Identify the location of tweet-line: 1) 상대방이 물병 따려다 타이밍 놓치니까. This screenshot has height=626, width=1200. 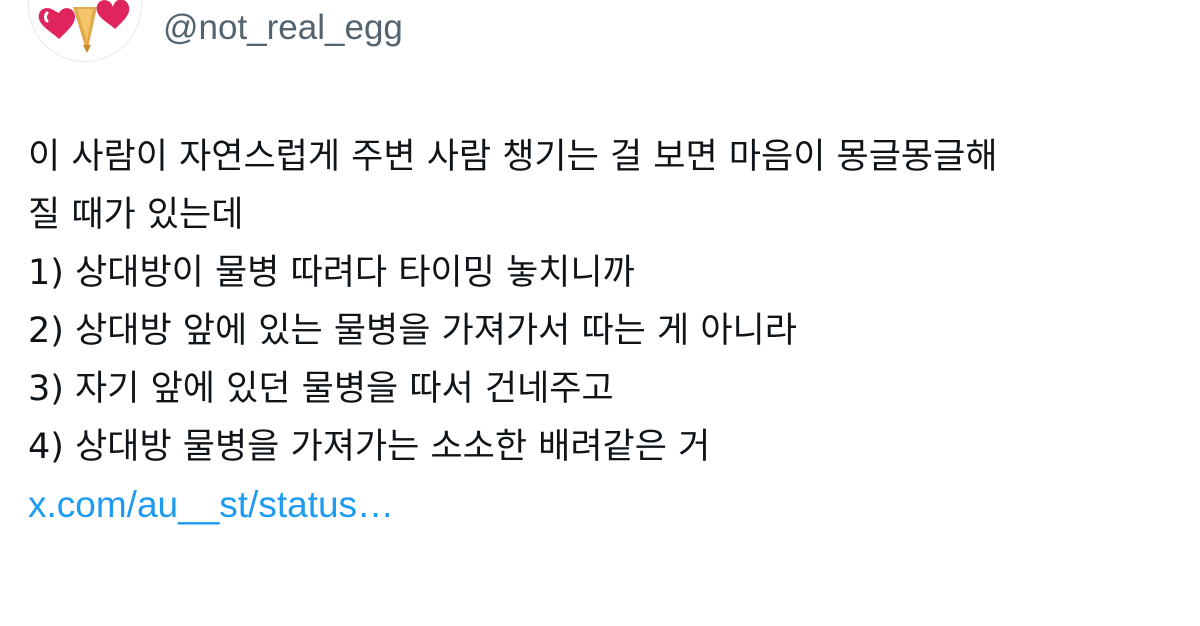
(331, 273).